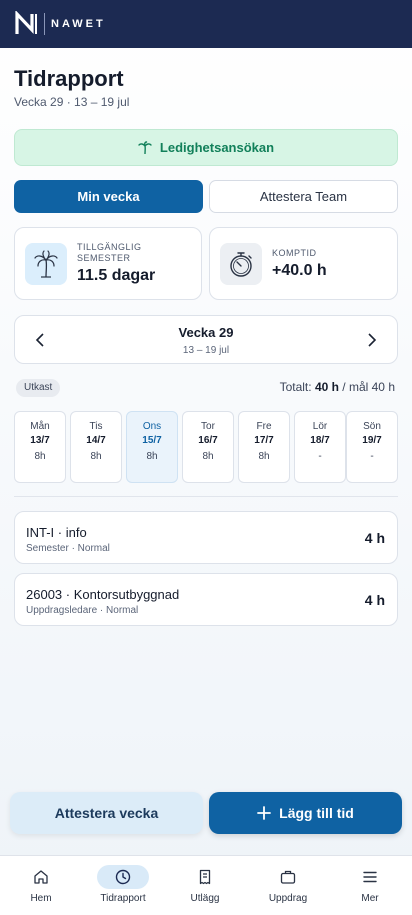 The width and height of the screenshot is (412, 915). What do you see at coordinates (116, 275) in the screenshot?
I see `vacation-value: 11.5 dagar` at bounding box center [116, 275].